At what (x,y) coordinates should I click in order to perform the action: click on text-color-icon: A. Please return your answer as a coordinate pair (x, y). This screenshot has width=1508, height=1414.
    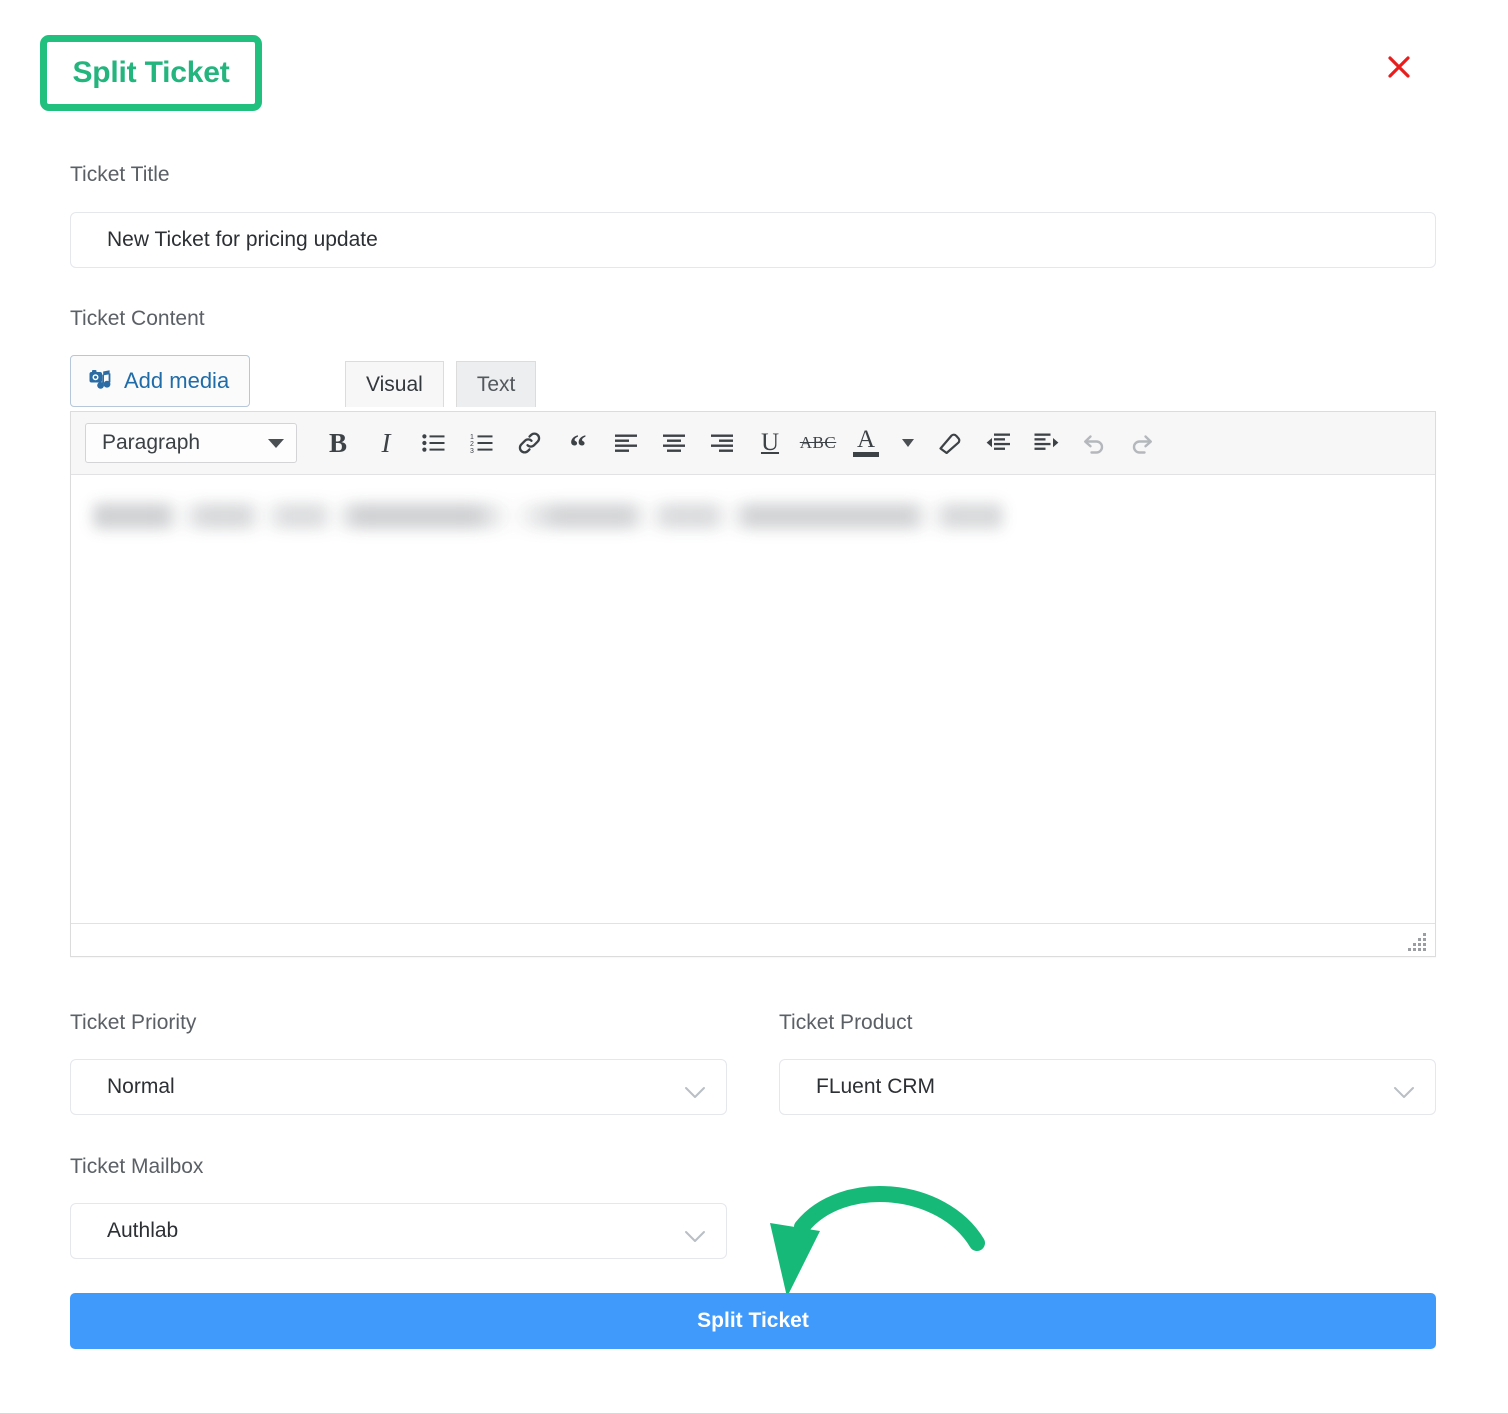
    Looking at the image, I should click on (866, 442).